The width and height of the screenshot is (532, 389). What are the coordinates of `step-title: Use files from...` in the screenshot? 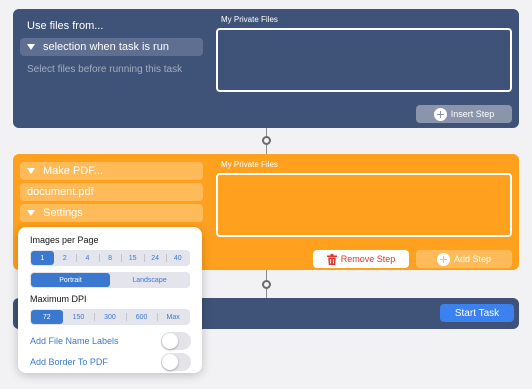 It's located at (65, 26).